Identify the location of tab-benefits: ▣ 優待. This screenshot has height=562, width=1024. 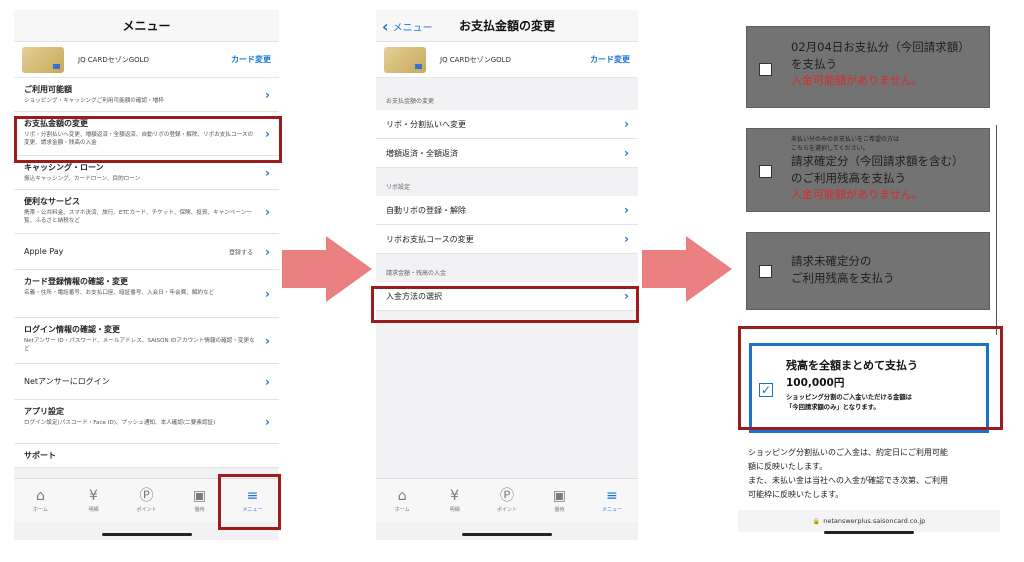
(559, 500).